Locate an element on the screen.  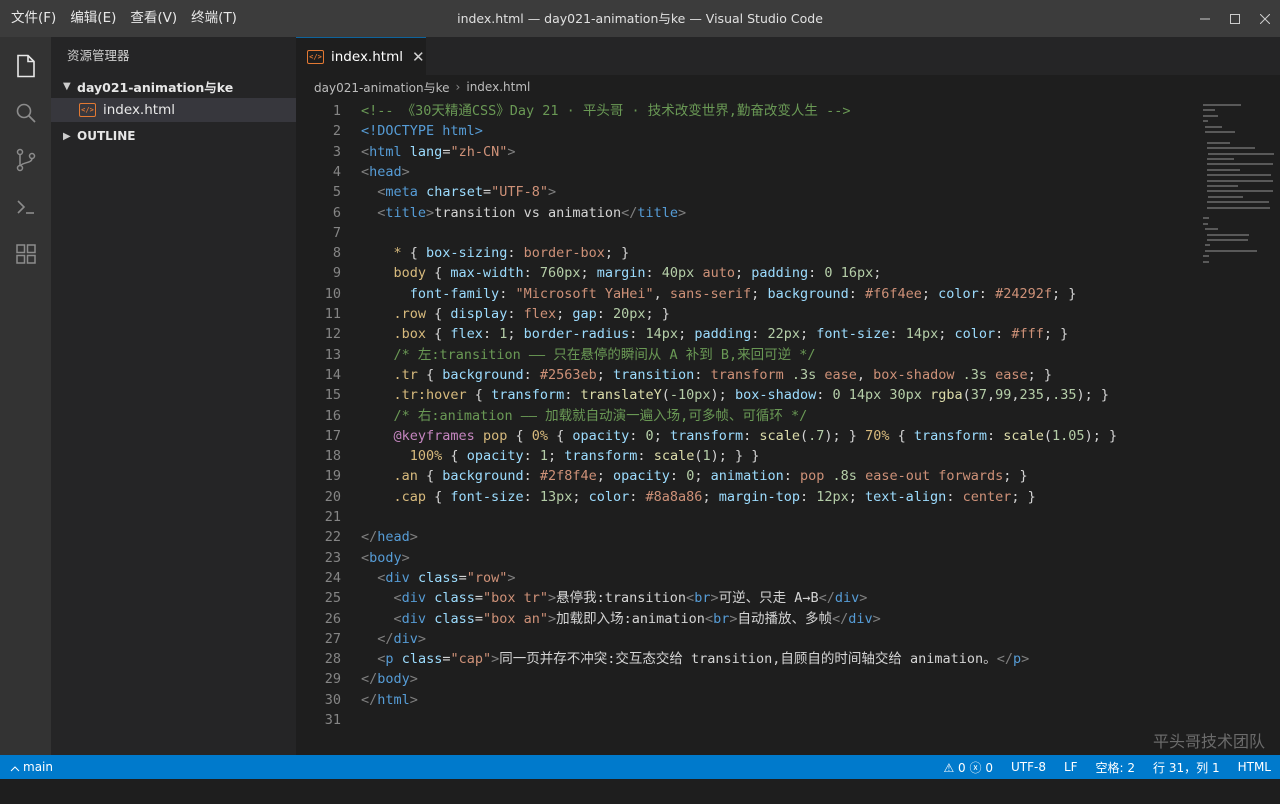
code-token: "box tr" is located at coordinates (515, 598).